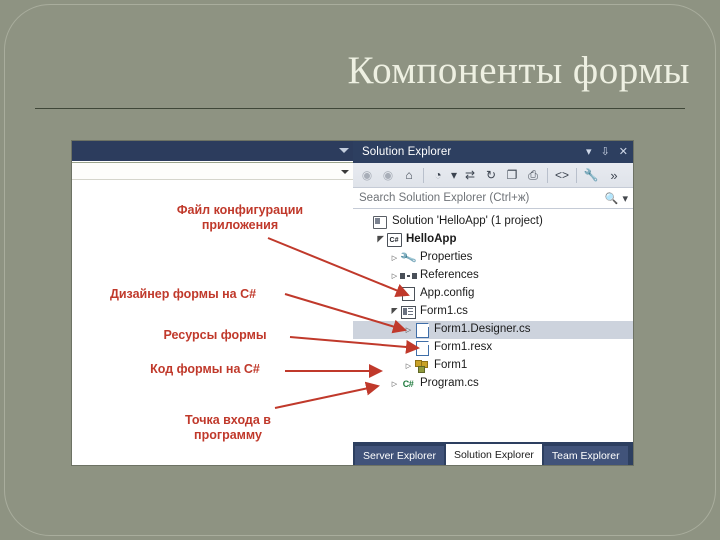 The height and width of the screenshot is (540, 720). I want to click on titlebar-button-group: ▾ ⇩ ✕, so click(607, 152).